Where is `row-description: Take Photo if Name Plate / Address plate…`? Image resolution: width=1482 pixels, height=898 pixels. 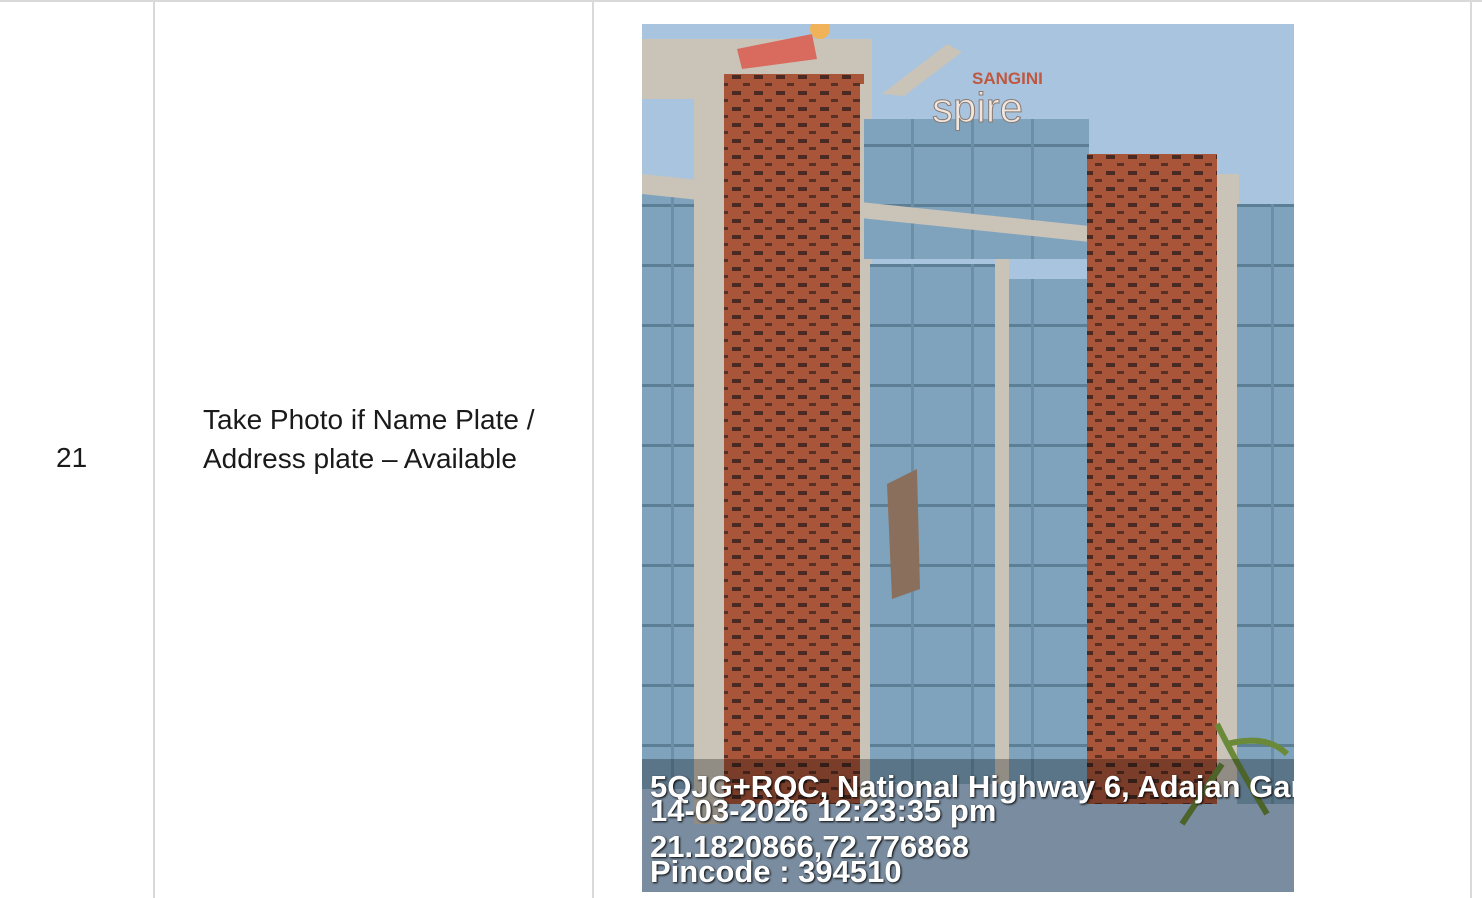
row-description: Take Photo if Name Plate / Address plate… is located at coordinates (369, 439).